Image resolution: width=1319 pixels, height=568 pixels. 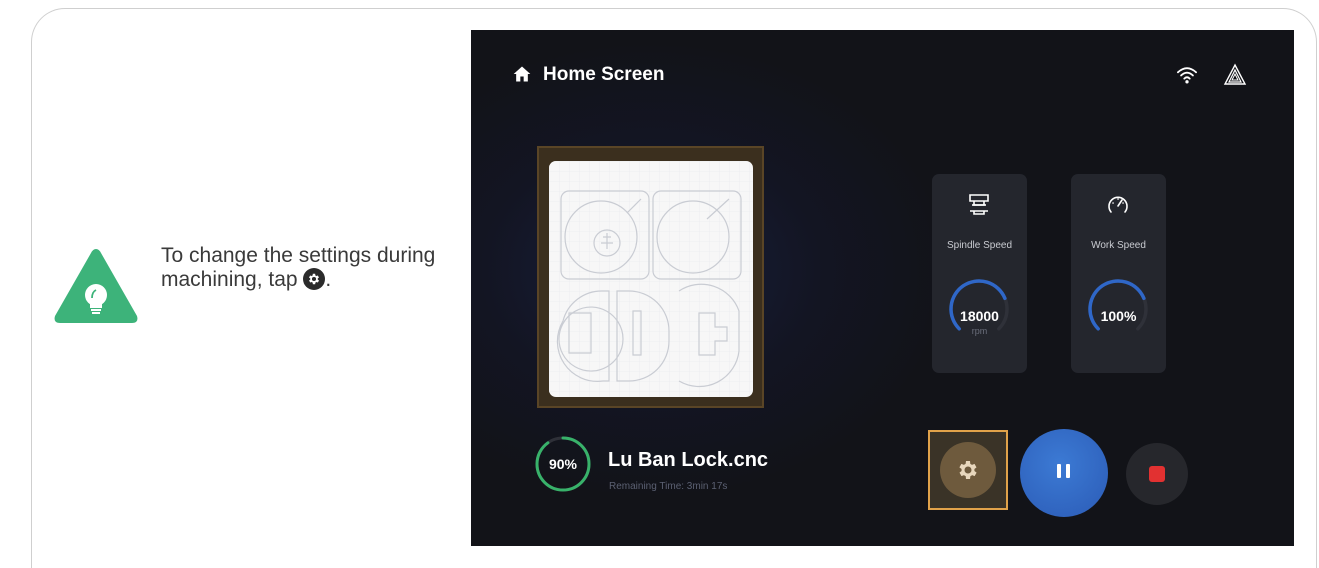 I want to click on stop-icon, so click(x=1157, y=474).